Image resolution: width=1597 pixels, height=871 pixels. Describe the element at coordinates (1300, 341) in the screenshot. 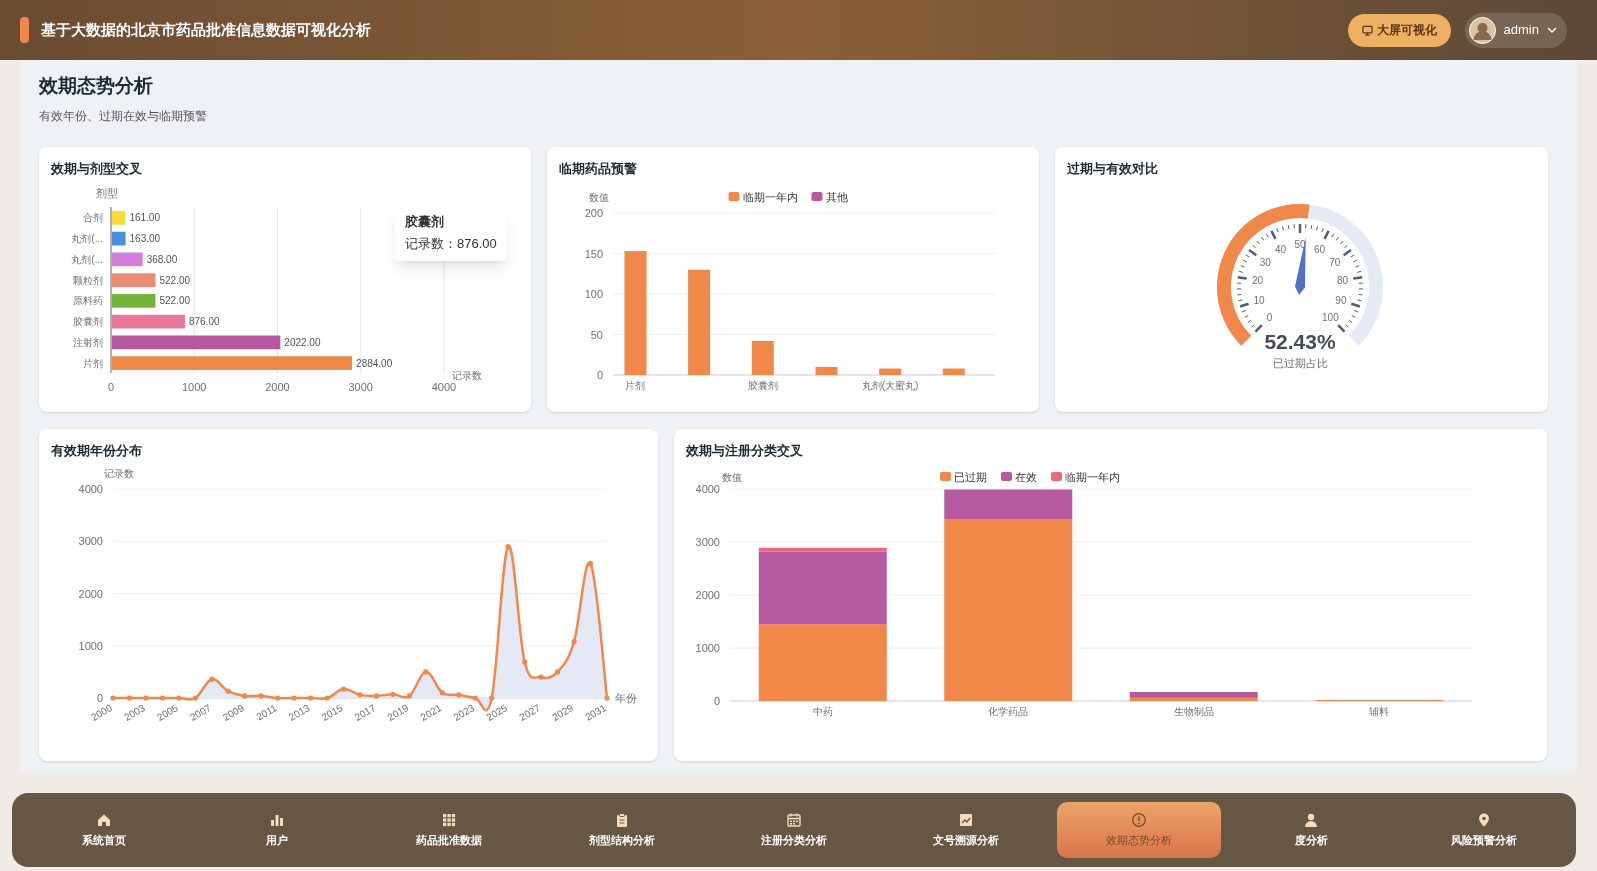

I see `gauge-value: 52.43%` at that location.